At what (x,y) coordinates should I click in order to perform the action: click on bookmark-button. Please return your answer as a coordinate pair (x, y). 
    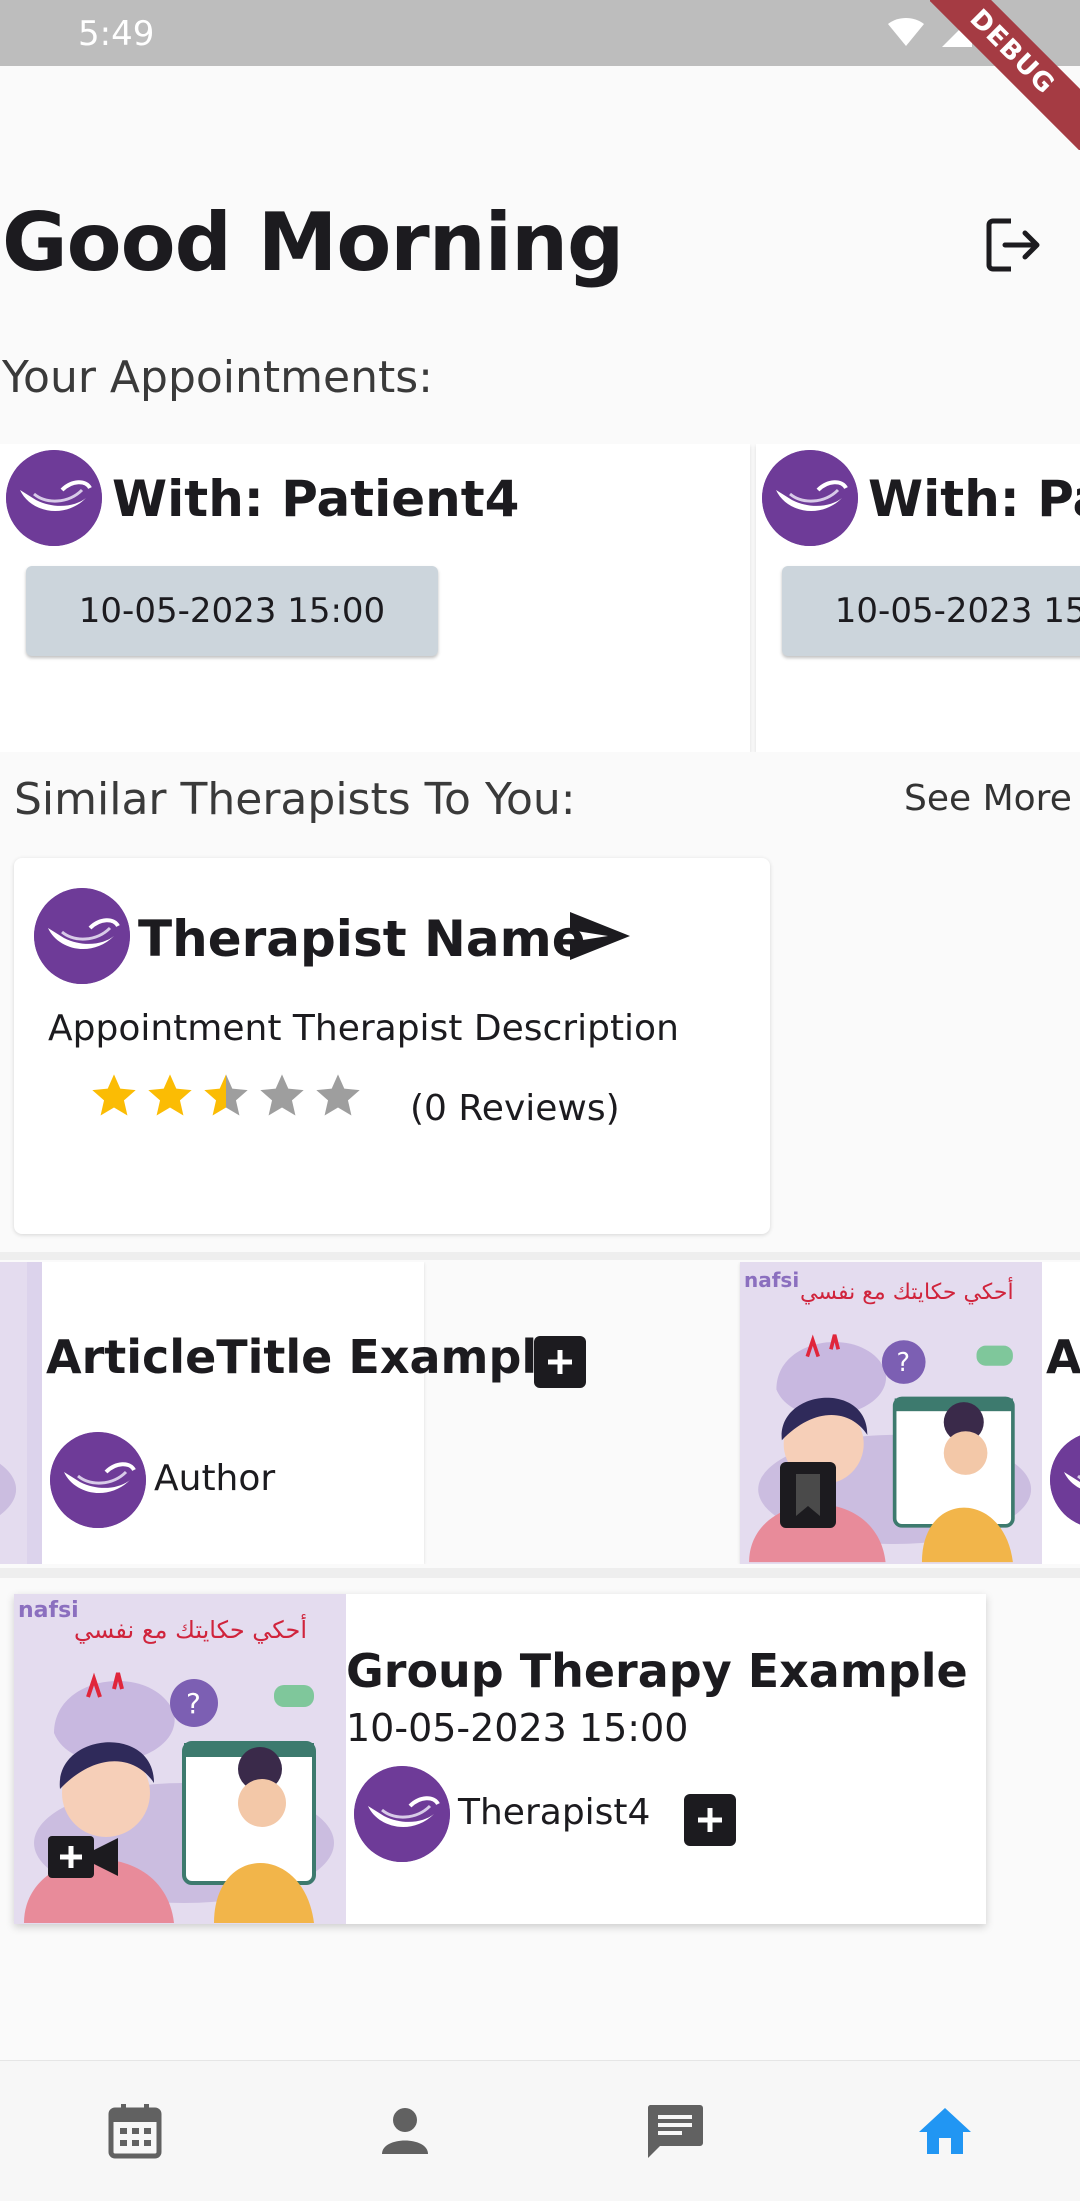
    Looking at the image, I should click on (808, 1495).